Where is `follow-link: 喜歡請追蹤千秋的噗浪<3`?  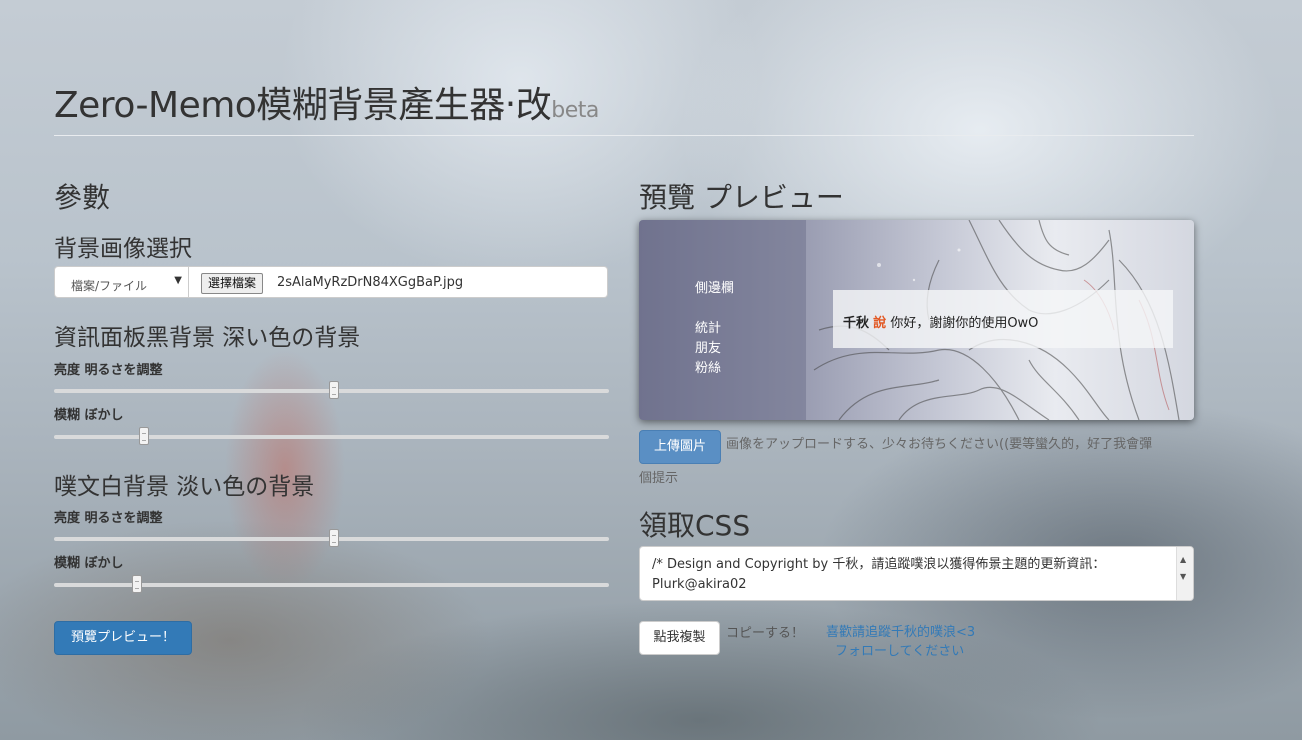
follow-link: 喜歡請追蹤千秋的噗浪<3 is located at coordinates (900, 630).